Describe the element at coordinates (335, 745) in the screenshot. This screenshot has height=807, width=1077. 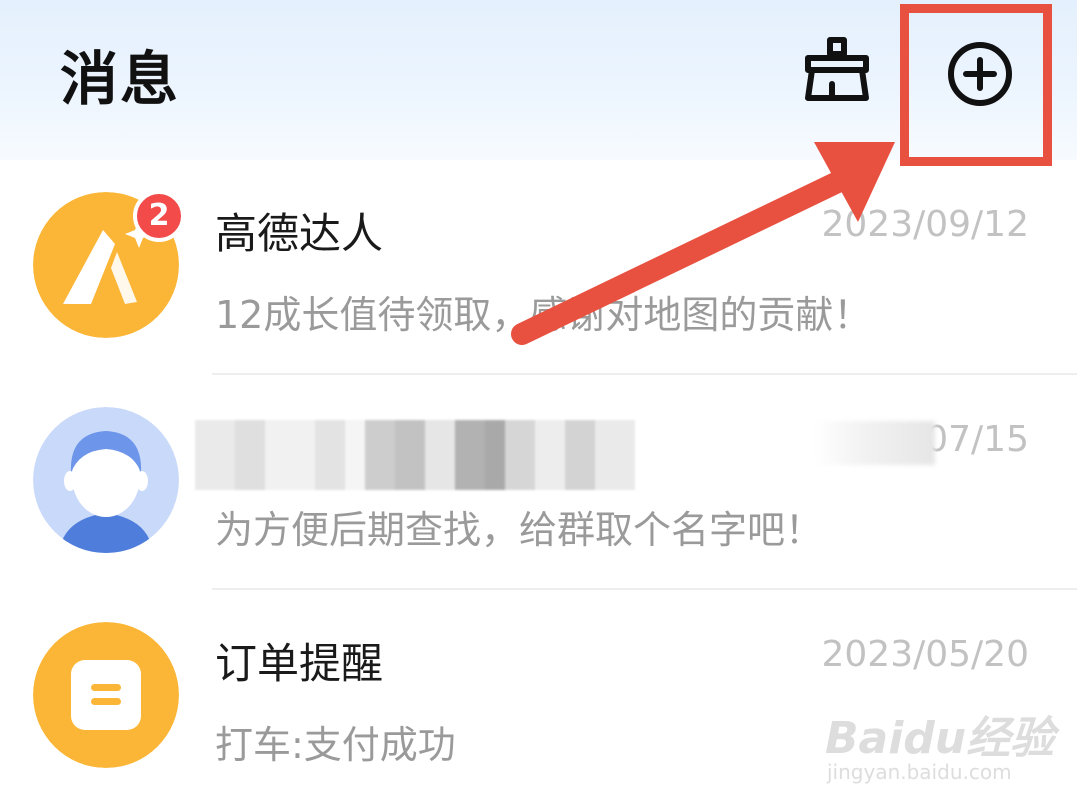
I see `conversation-preview: 打车:支付成功` at that location.